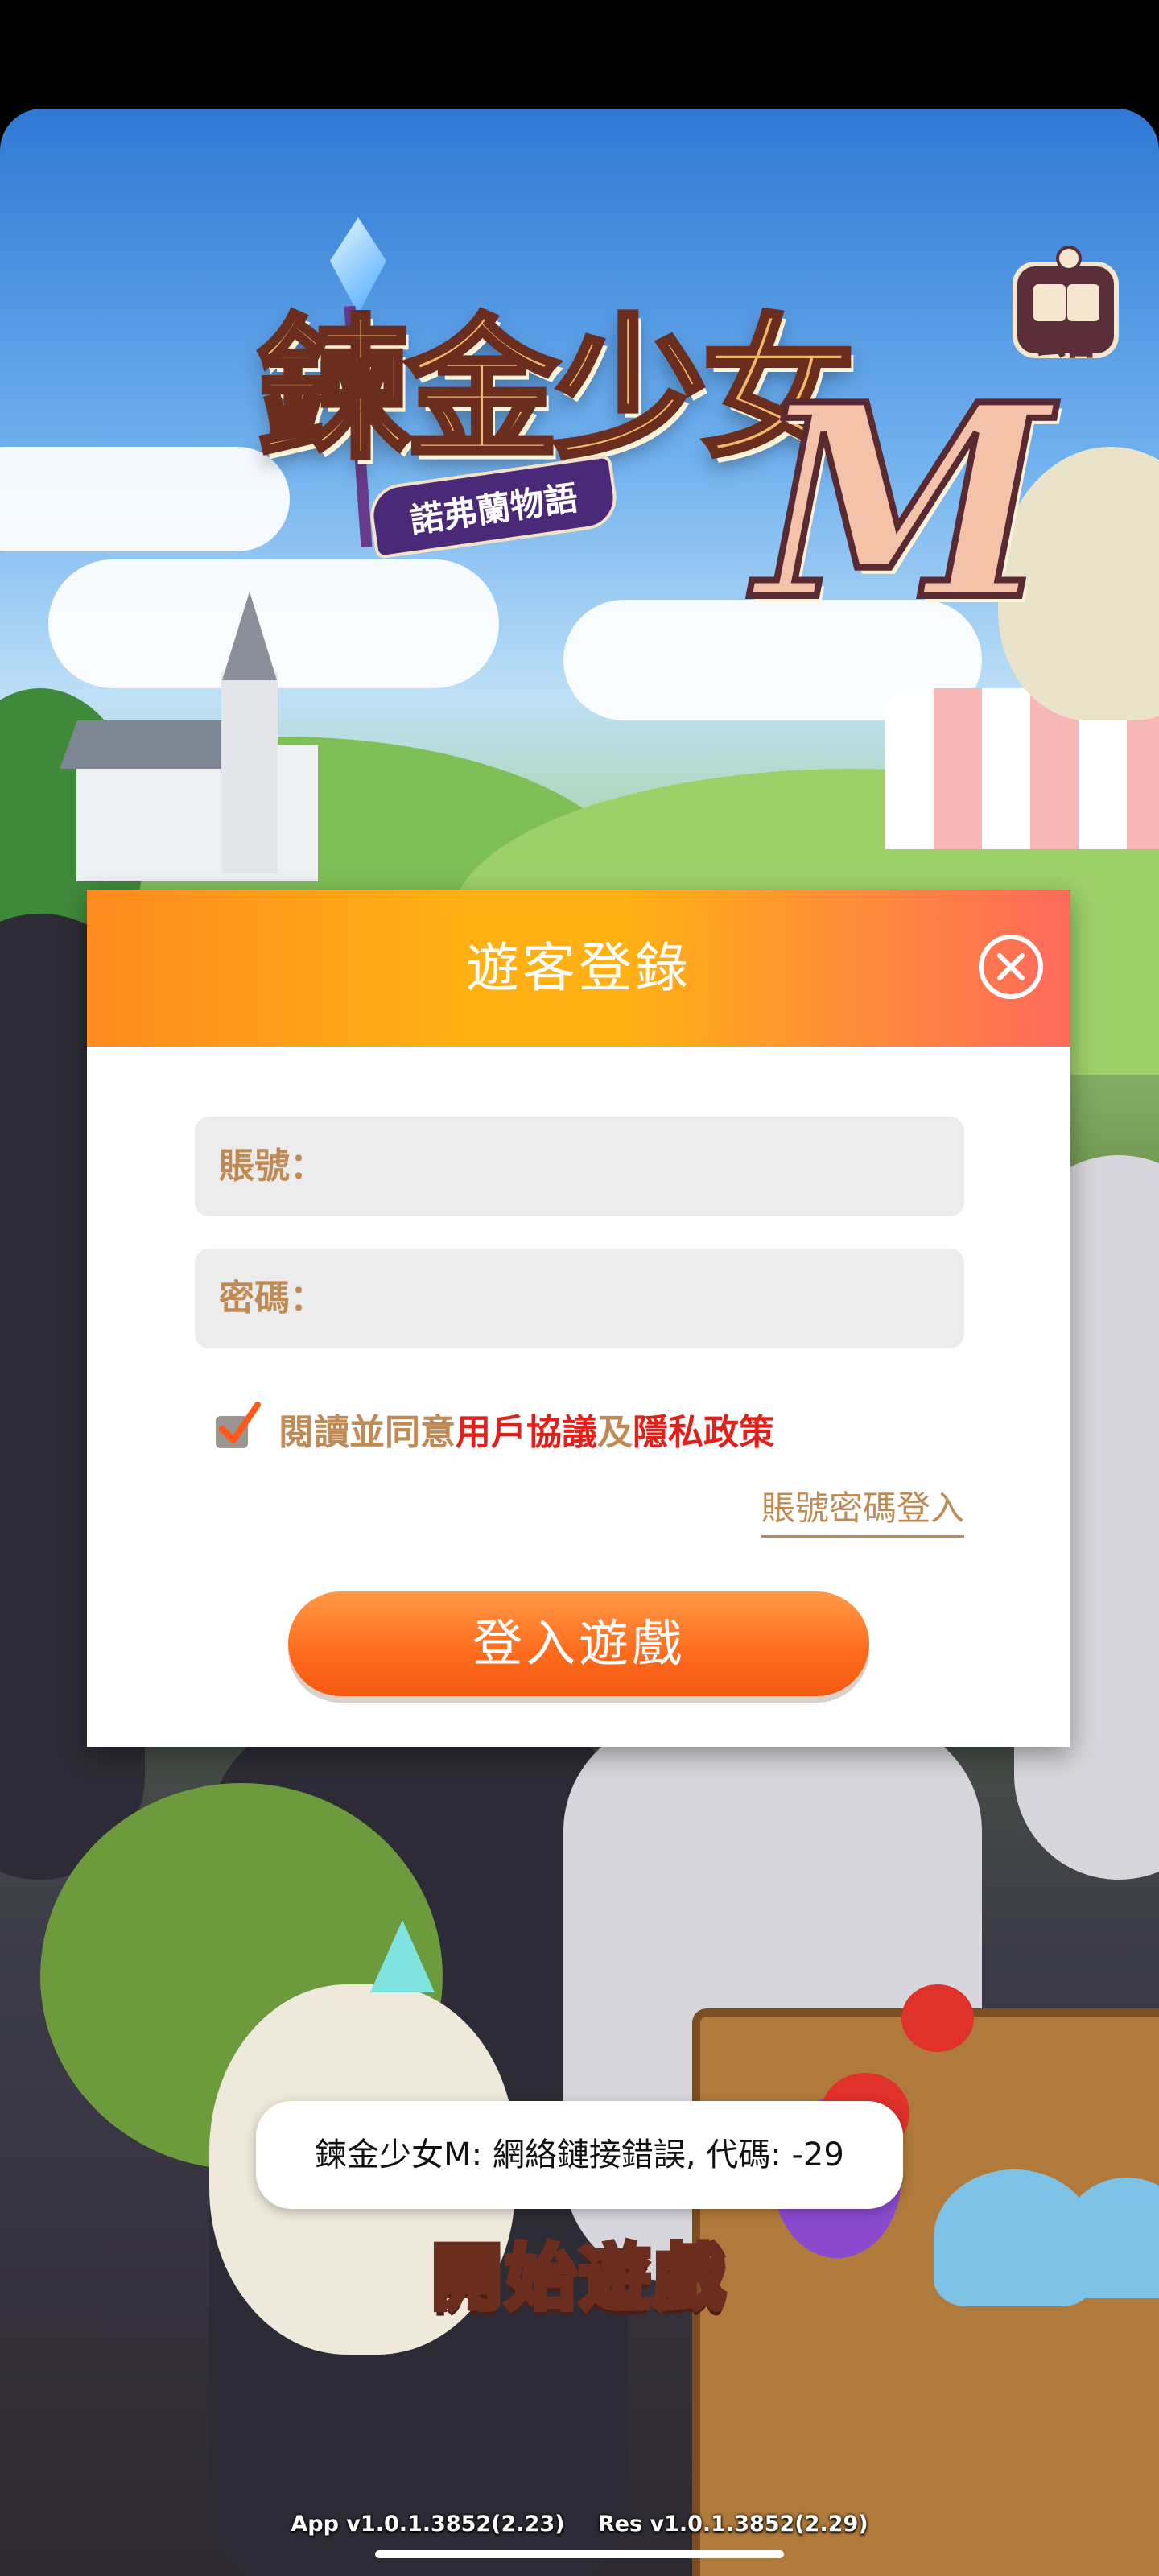 The height and width of the screenshot is (2576, 1159). I want to click on game-logo: 鍊金少女 M 諾弗蘭物語, so click(654, 442).